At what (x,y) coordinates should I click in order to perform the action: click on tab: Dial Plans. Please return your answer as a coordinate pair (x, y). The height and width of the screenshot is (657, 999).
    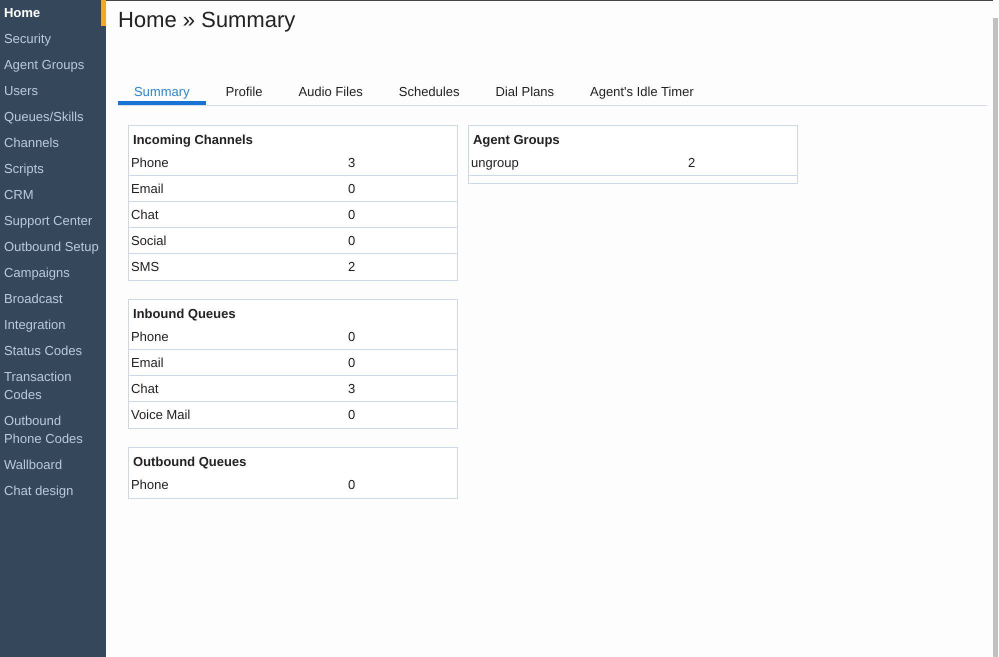
    Looking at the image, I should click on (525, 94).